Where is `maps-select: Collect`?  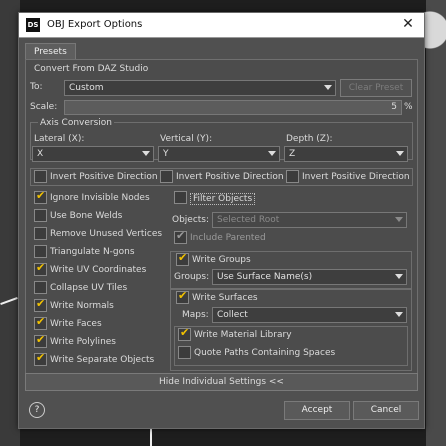 maps-select: Collect is located at coordinates (309, 315).